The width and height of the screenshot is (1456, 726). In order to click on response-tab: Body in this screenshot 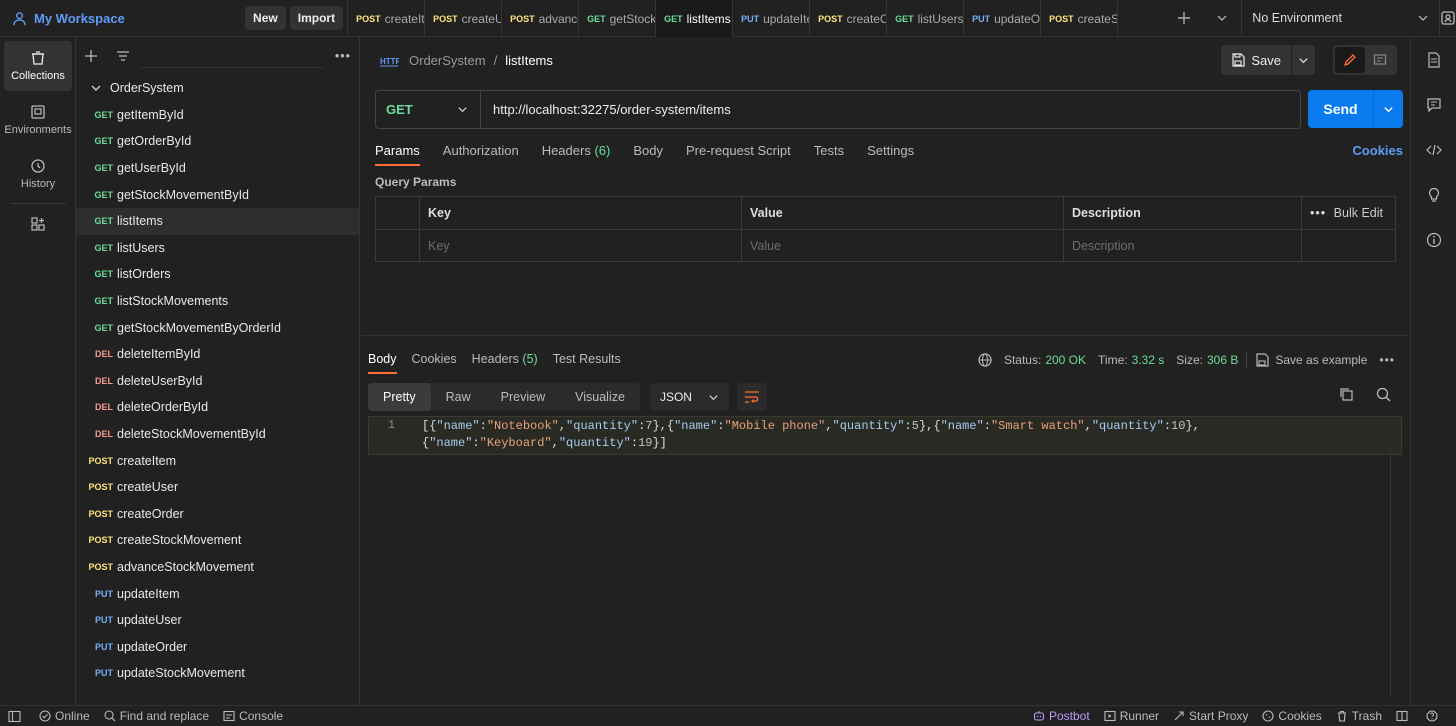, I will do `click(382, 363)`.